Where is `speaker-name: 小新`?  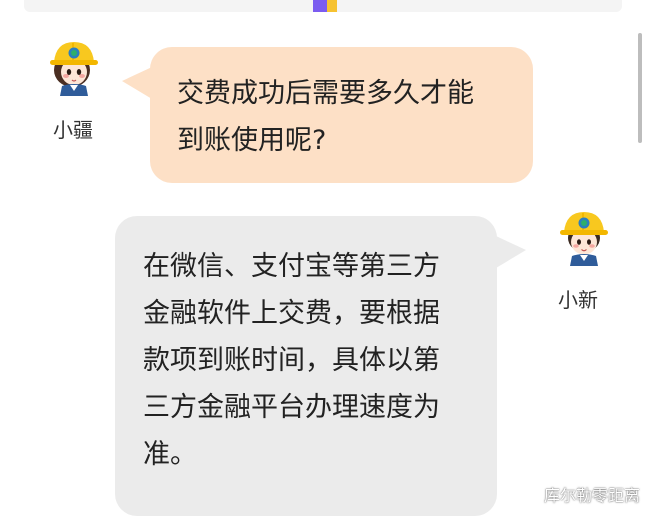
speaker-name: 小新 is located at coordinates (578, 300).